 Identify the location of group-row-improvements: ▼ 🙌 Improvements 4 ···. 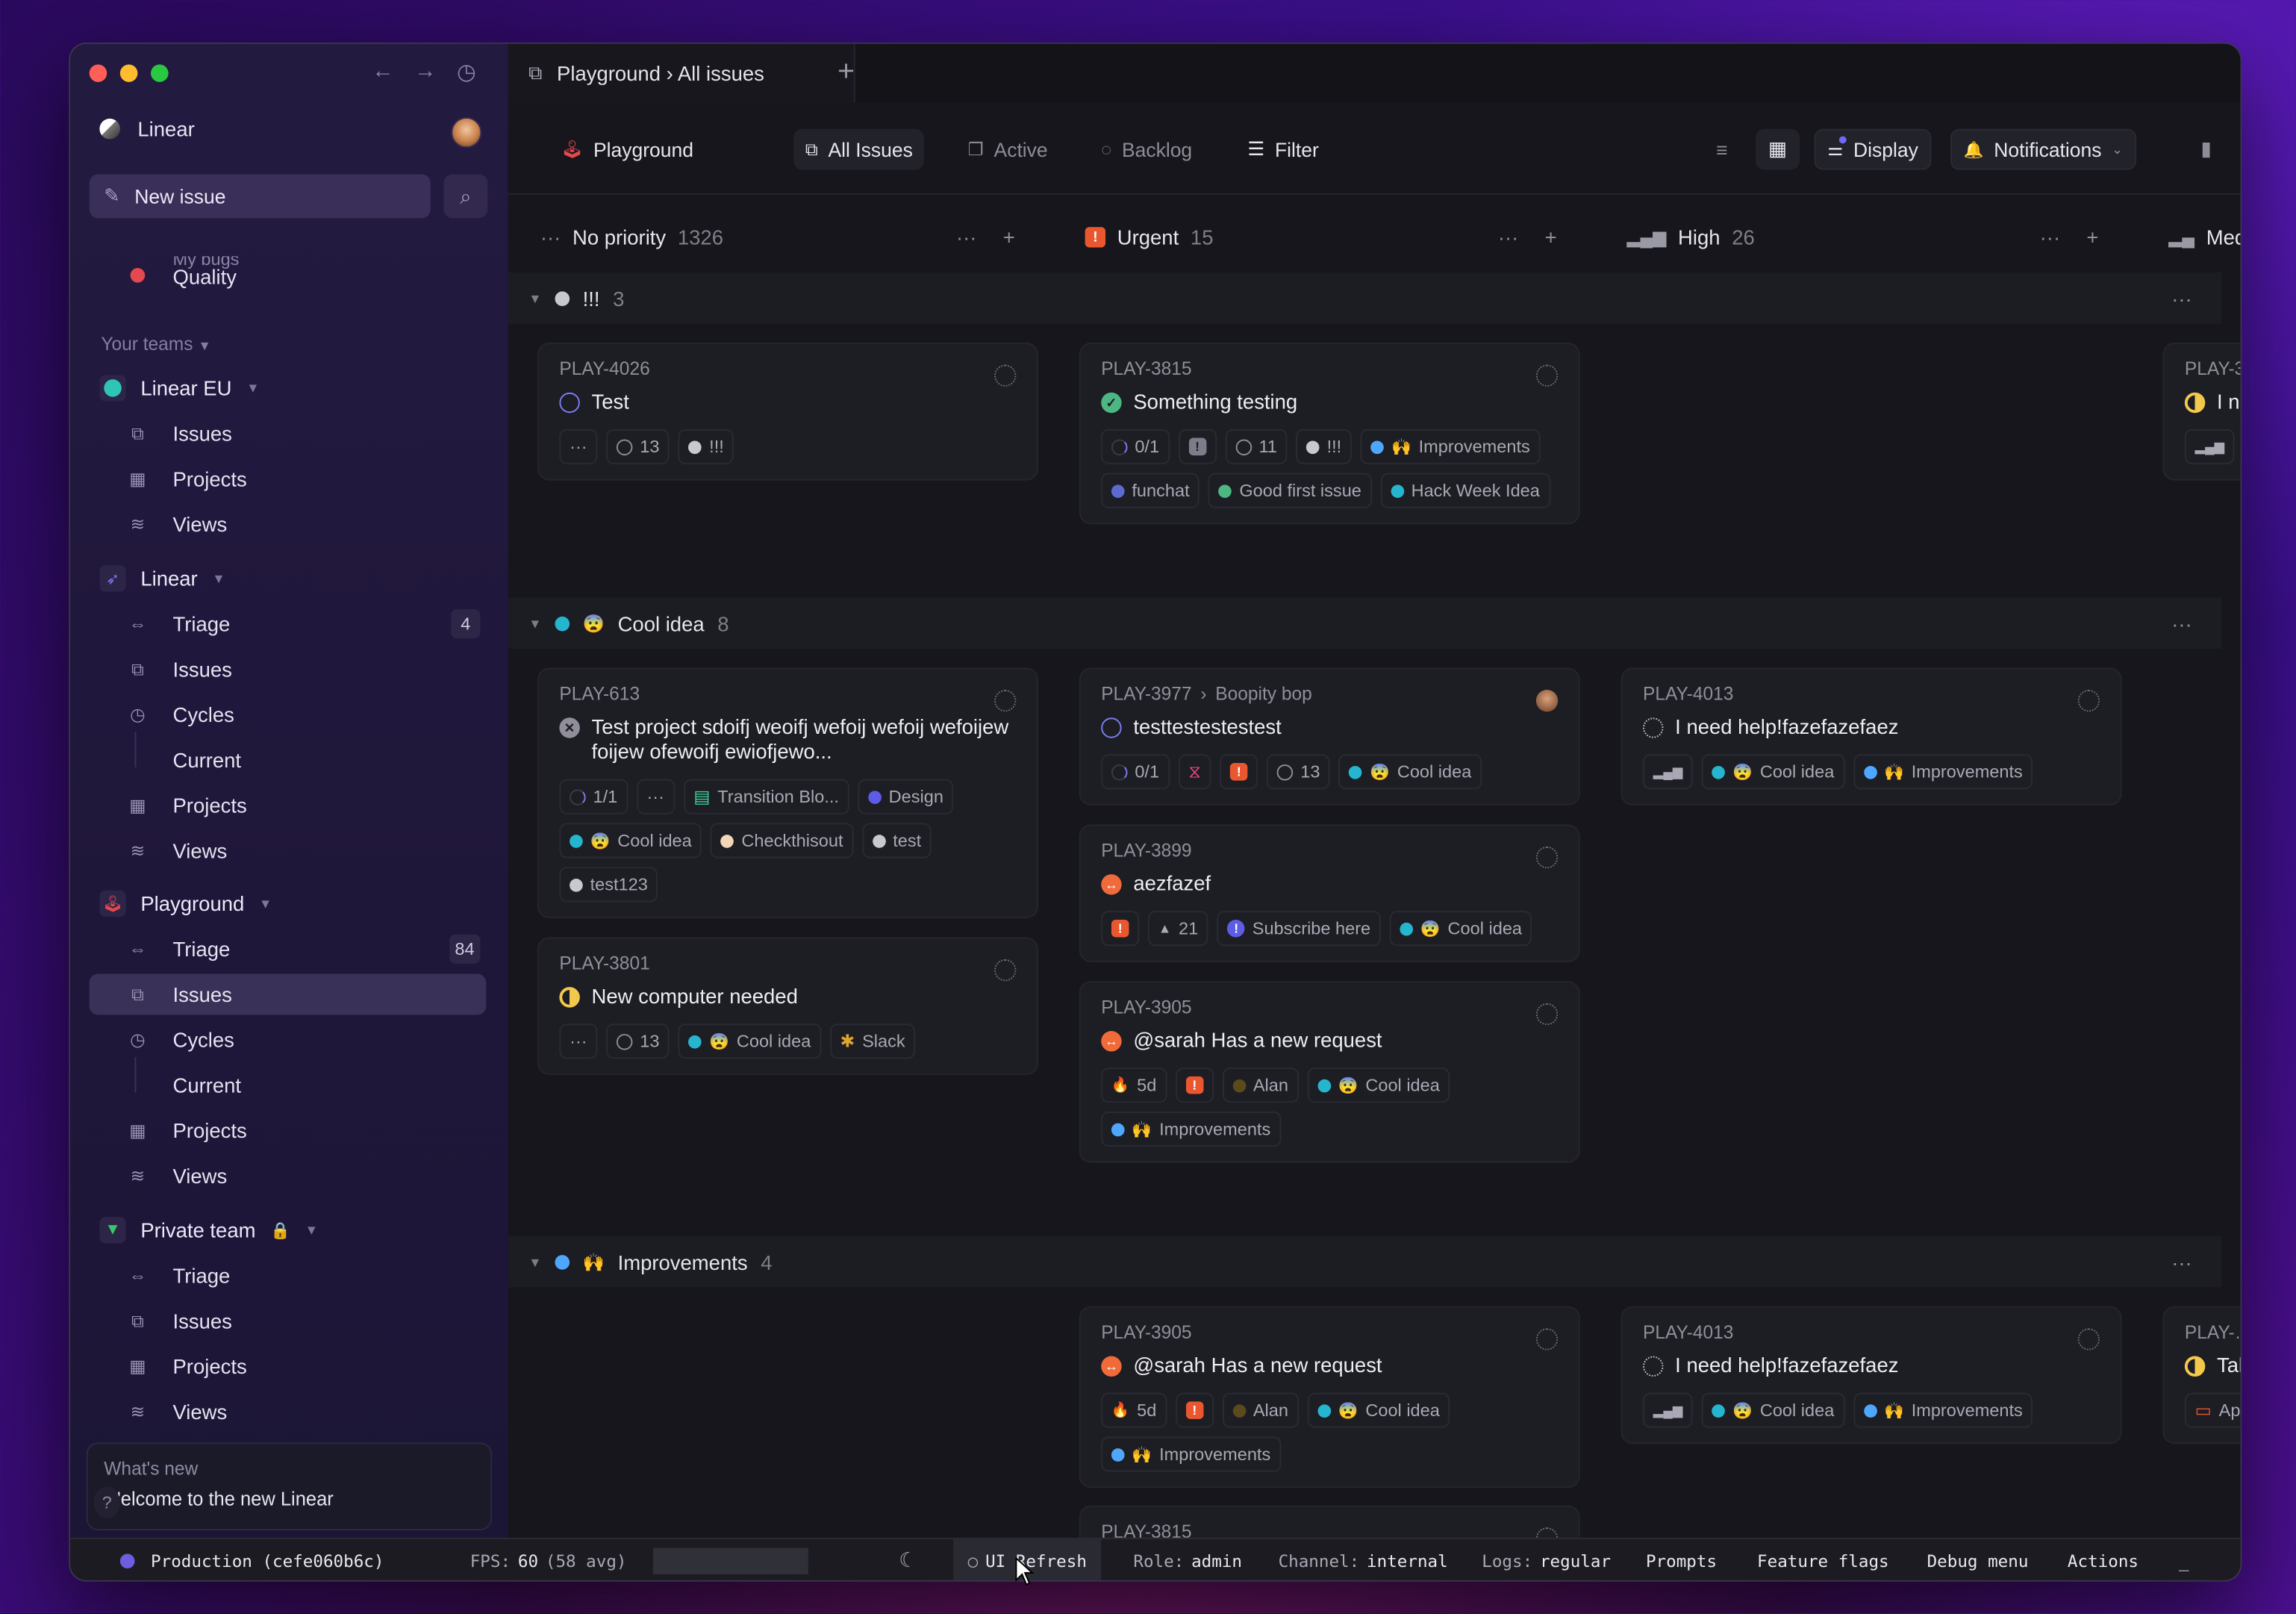
(1364, 1262).